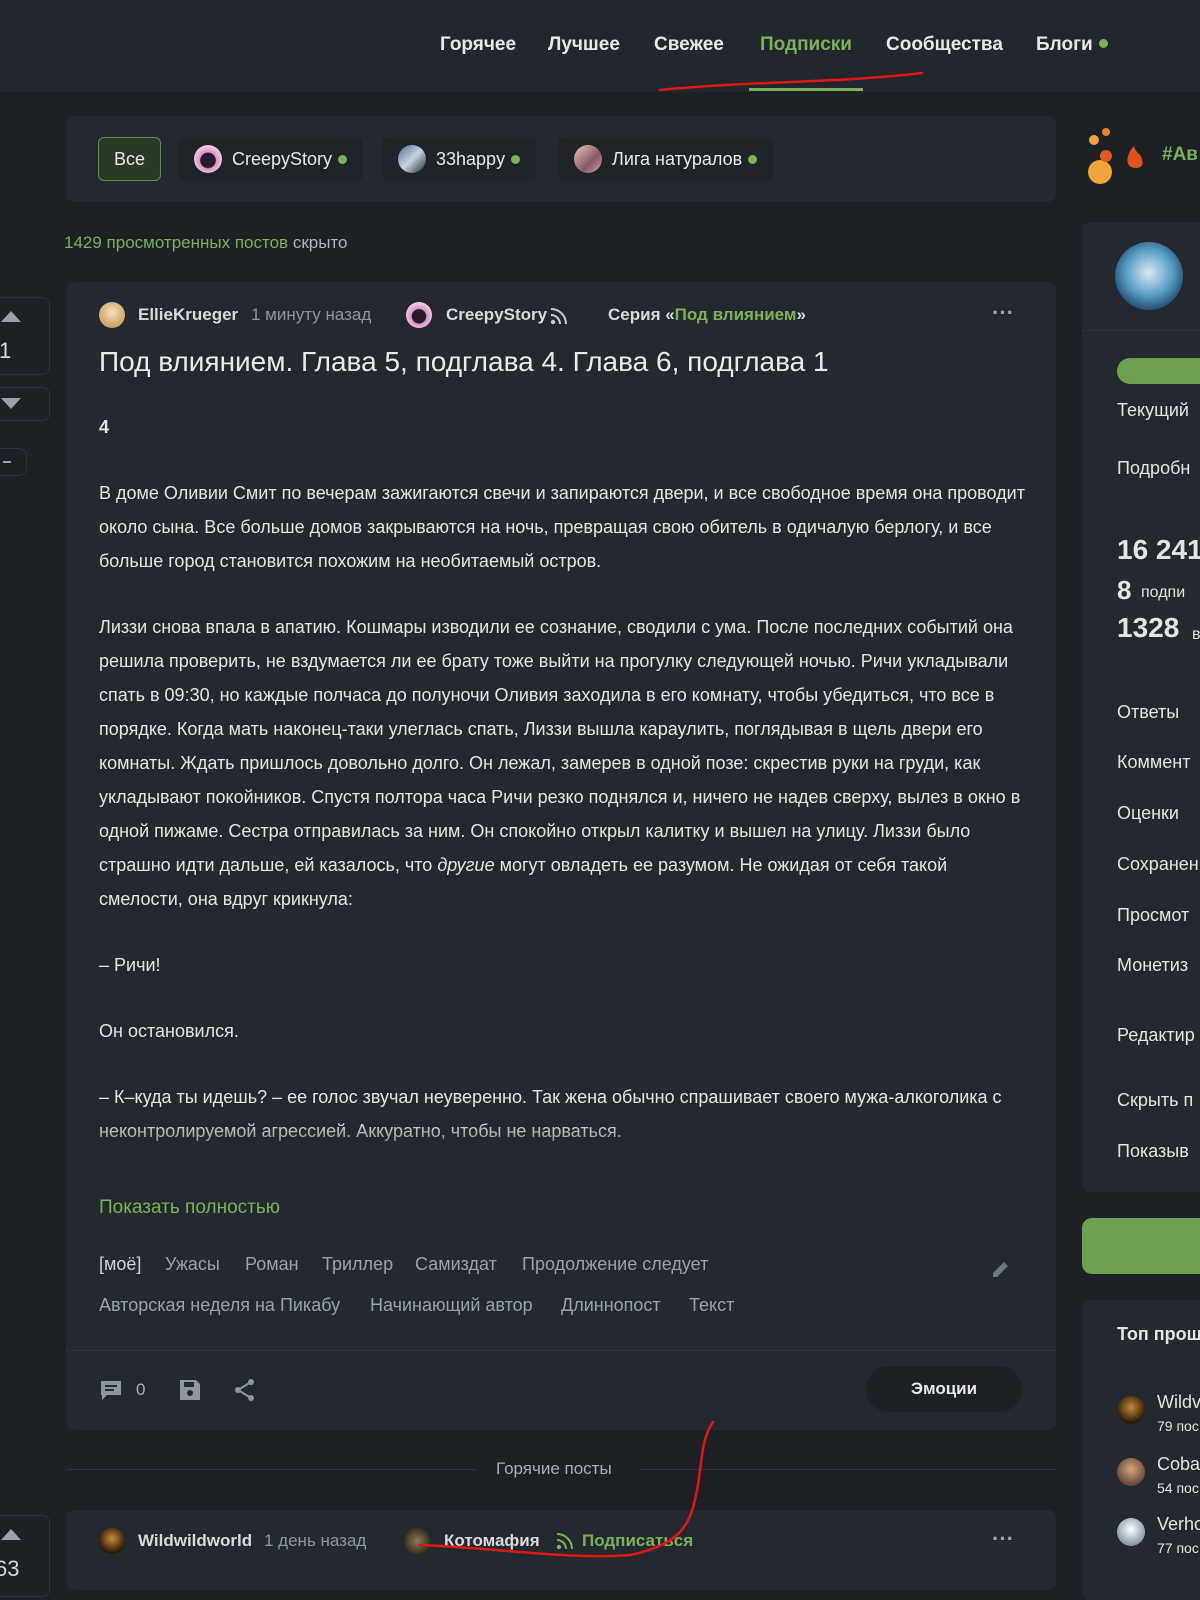 The width and height of the screenshot is (1200, 1600). What do you see at coordinates (641, 314) in the screenshot?
I see `series-prefix: Серия «` at bounding box center [641, 314].